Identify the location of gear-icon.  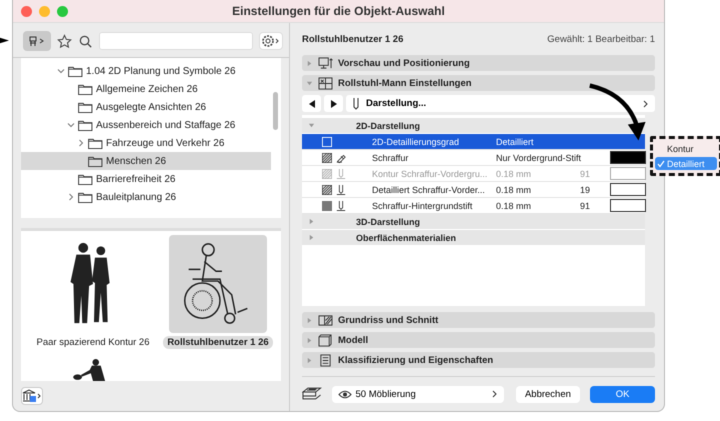
(271, 41).